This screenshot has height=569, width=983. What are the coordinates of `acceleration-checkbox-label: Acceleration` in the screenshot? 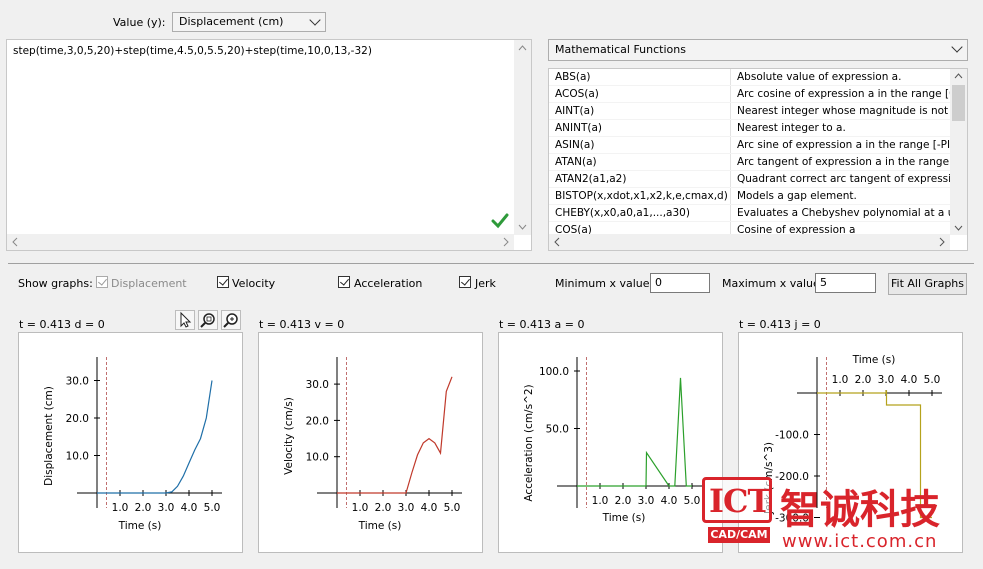 It's located at (388, 283).